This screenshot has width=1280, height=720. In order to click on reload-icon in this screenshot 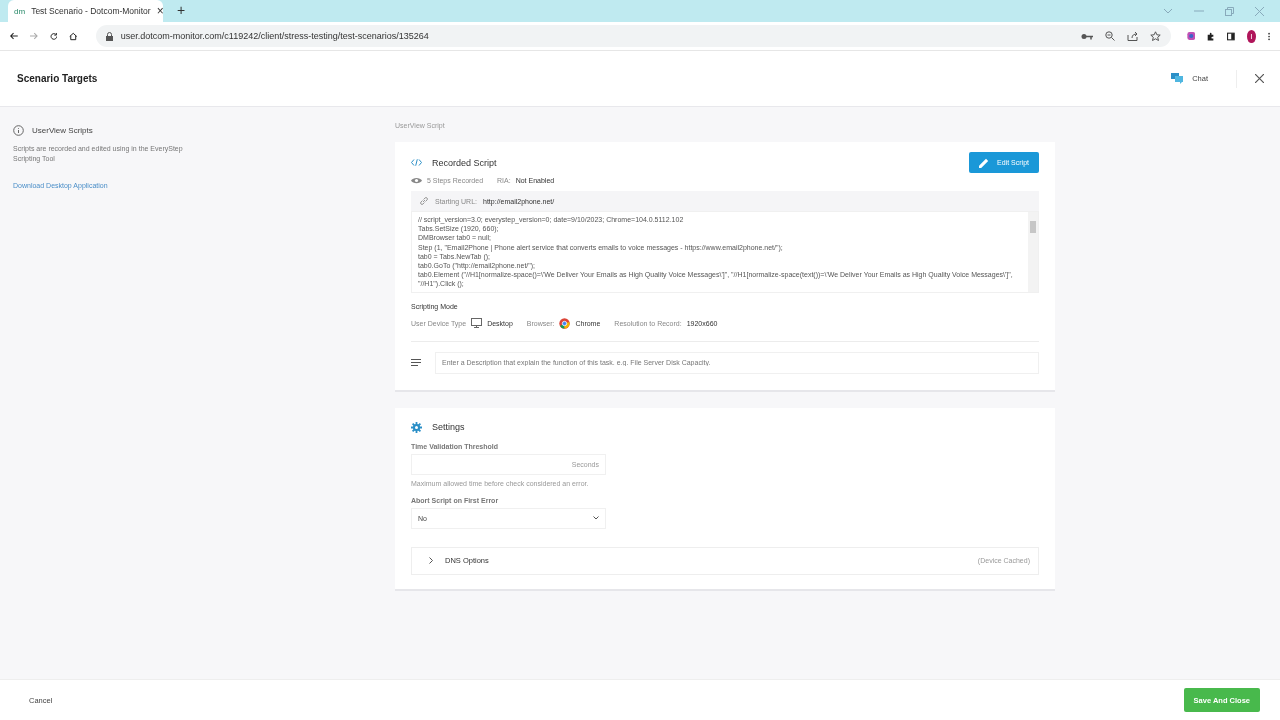, I will do `click(53, 36)`.